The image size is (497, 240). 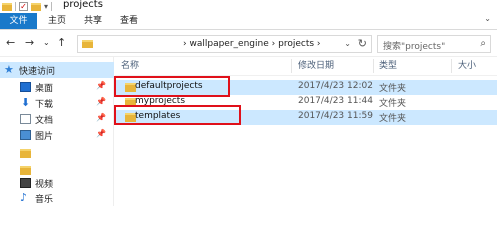 I want to click on column-header-type: 类型, so click(x=388, y=66).